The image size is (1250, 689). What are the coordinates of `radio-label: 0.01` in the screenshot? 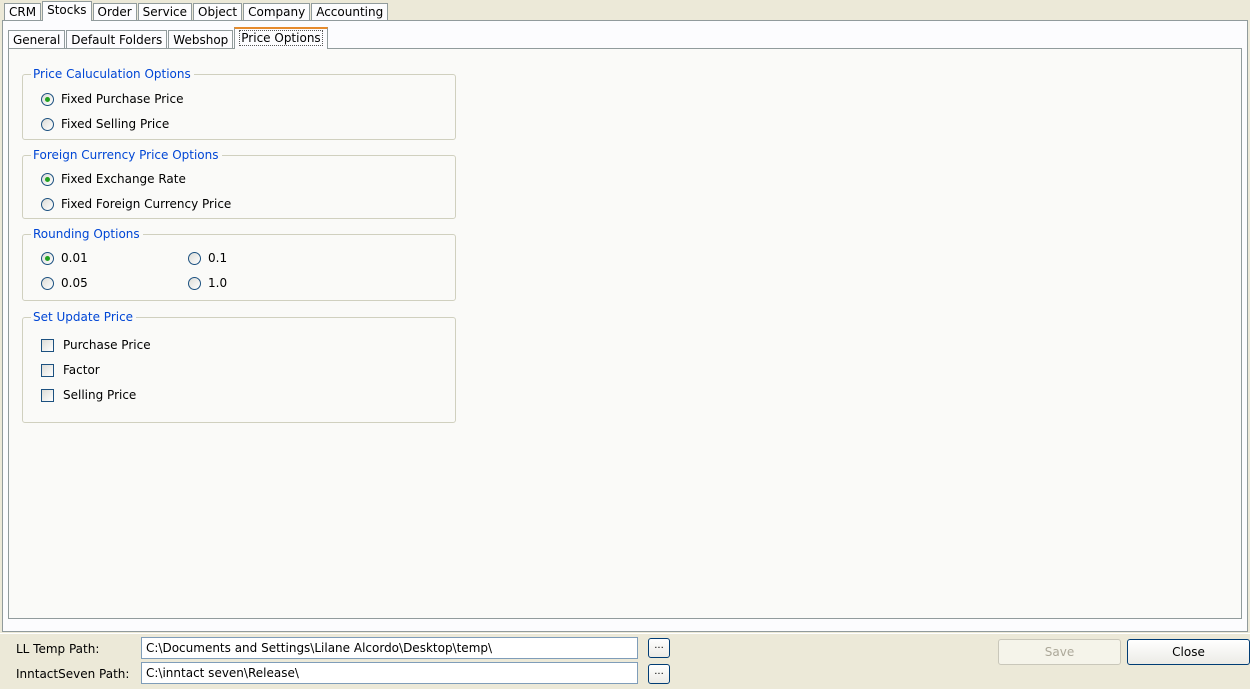 It's located at (74, 258).